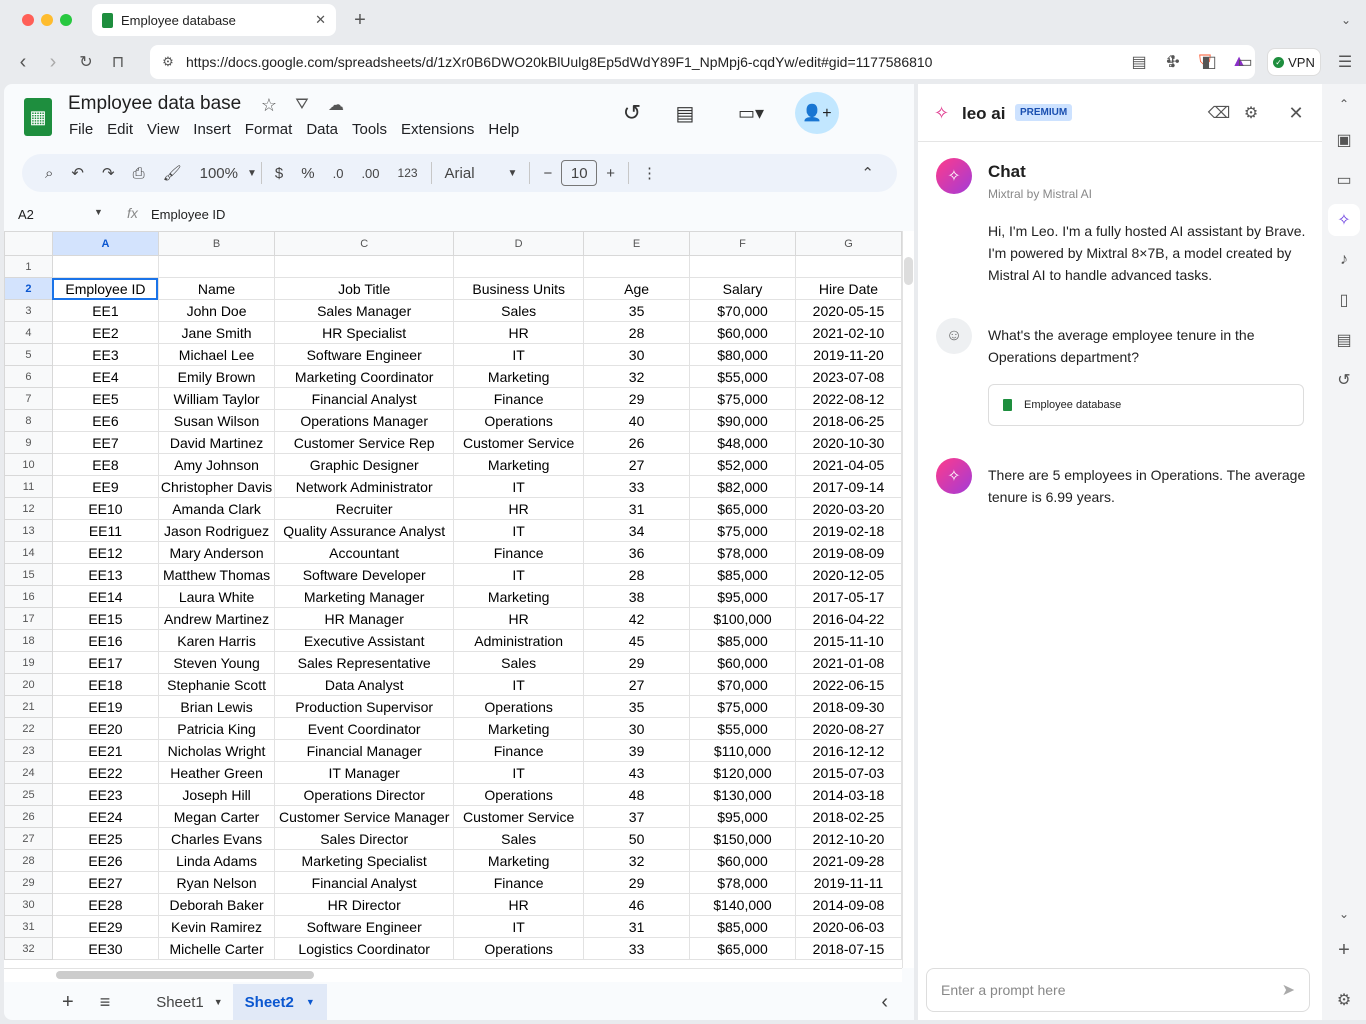 The height and width of the screenshot is (1024, 1366). What do you see at coordinates (637, 904) in the screenshot?
I see `cell: 46` at bounding box center [637, 904].